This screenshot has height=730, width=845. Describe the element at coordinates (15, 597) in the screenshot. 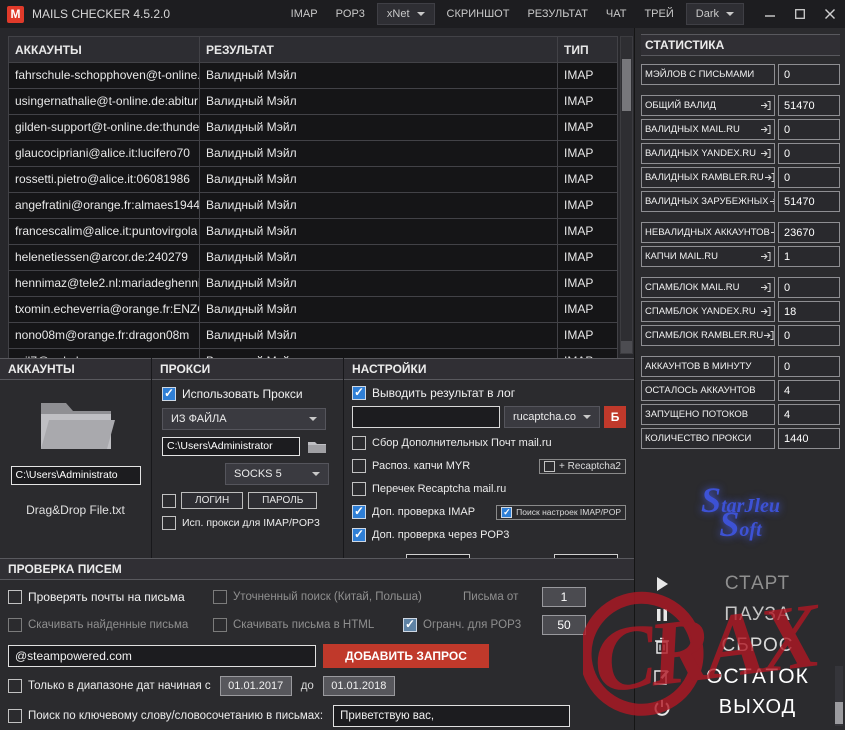

I see `check-letters-checkbox` at that location.